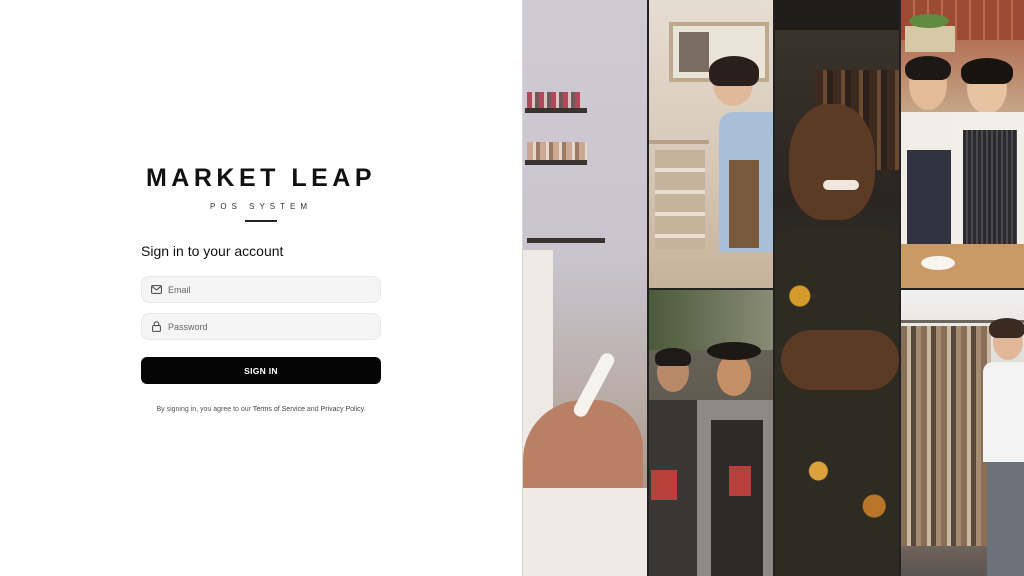  I want to click on collage-photo-shop-owner-floral, so click(837, 288).